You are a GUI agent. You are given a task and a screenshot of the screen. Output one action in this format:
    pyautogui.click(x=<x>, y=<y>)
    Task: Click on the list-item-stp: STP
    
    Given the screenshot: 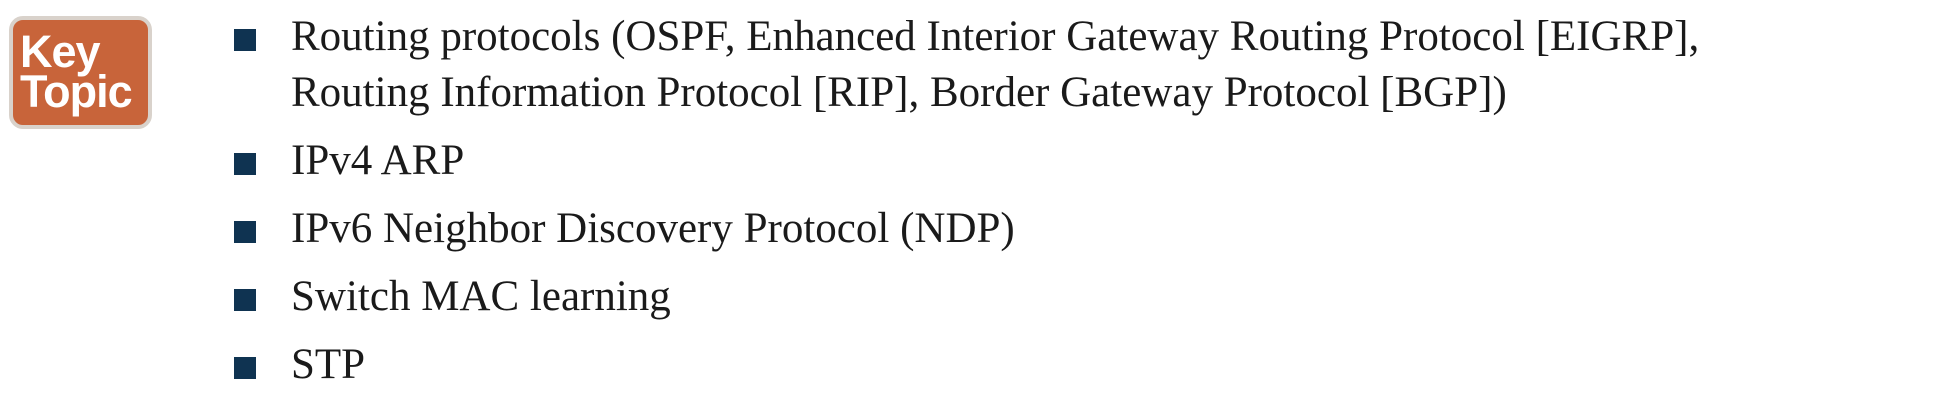 What is the action you would take?
    pyautogui.click(x=1084, y=365)
    